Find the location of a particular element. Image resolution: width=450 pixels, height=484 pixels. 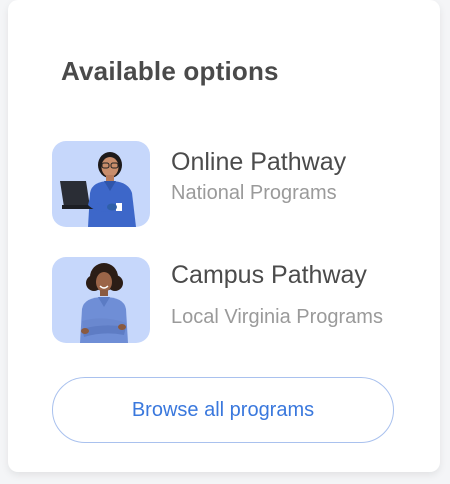

browse-all-programs-button: Browse all programs is located at coordinates (223, 410).